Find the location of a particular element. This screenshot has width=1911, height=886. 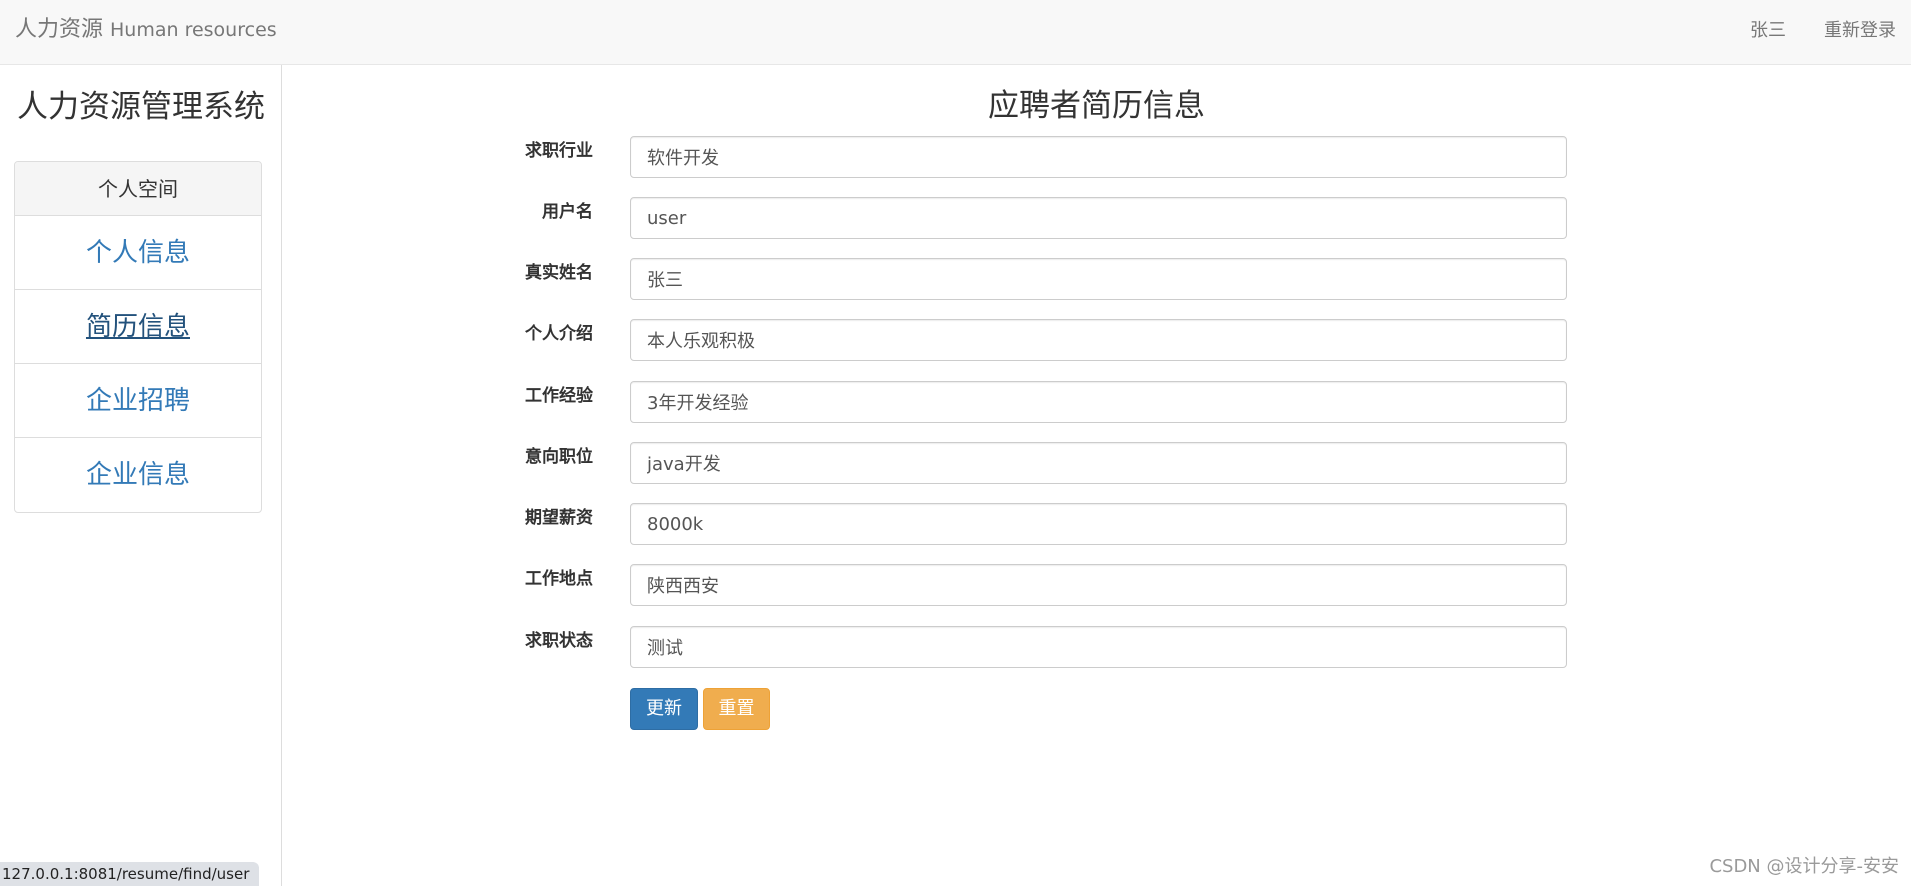

form-row-location: 工作地点 is located at coordinates (1033, 585).